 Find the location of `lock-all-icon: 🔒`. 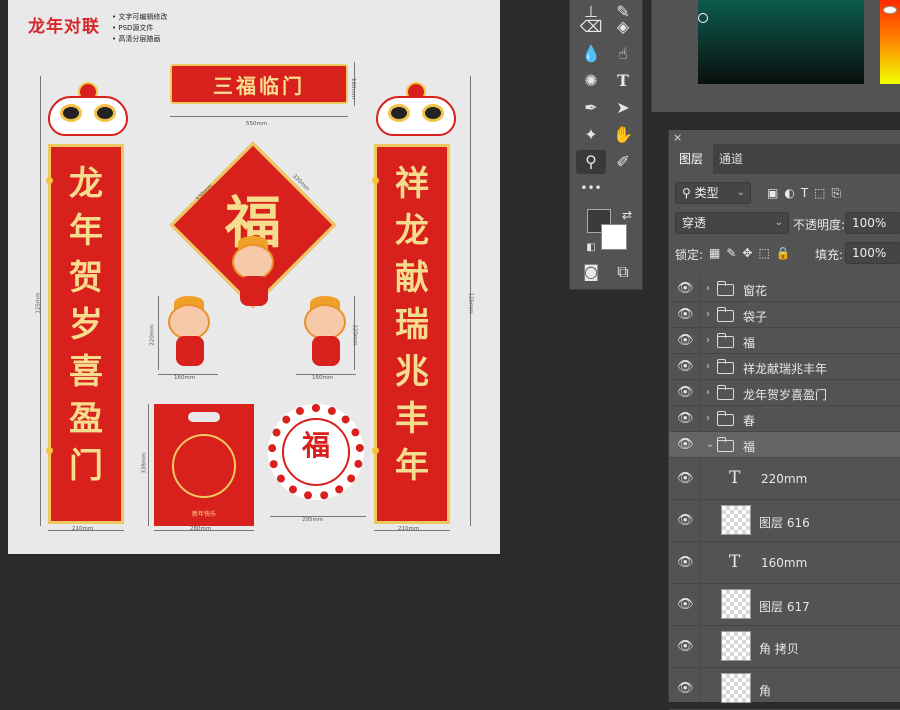

lock-all-icon: 🔒 is located at coordinates (783, 253).